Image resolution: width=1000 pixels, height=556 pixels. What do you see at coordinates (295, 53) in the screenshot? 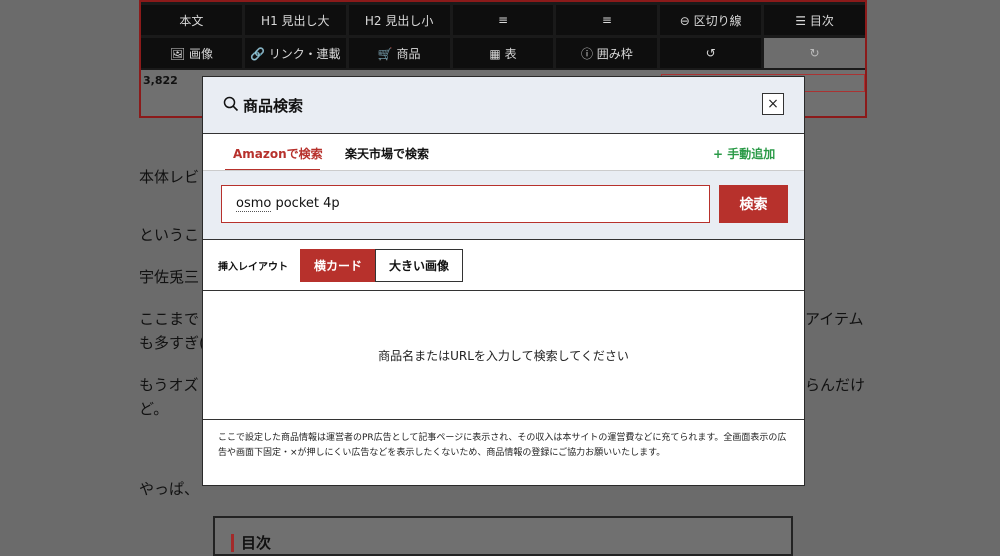
I see `toolbar-link-button: 🔗 リンク・連載` at bounding box center [295, 53].